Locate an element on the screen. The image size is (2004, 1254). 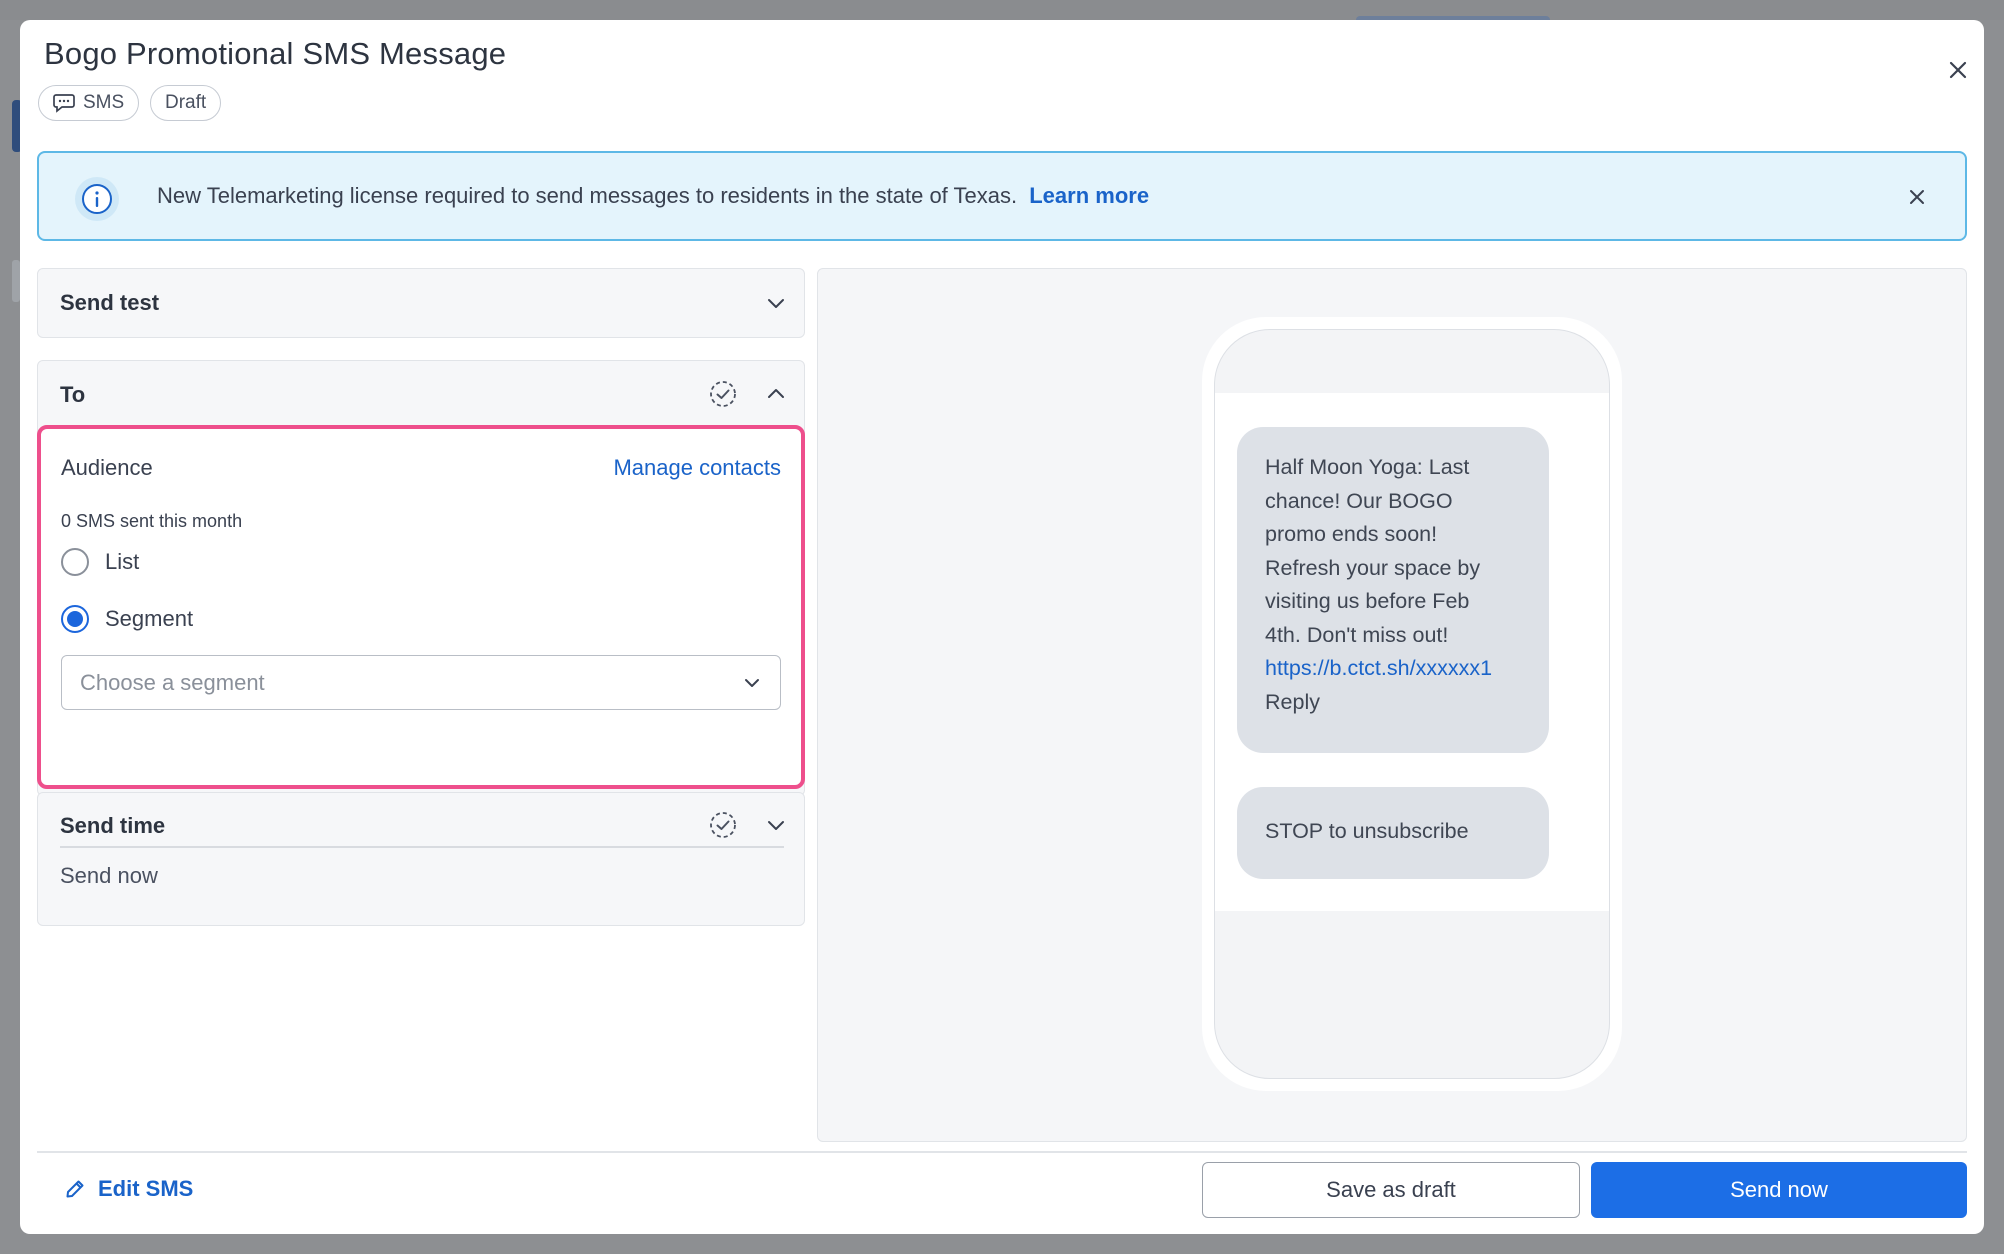
backdrop-strip is located at coordinates (1002, 10).